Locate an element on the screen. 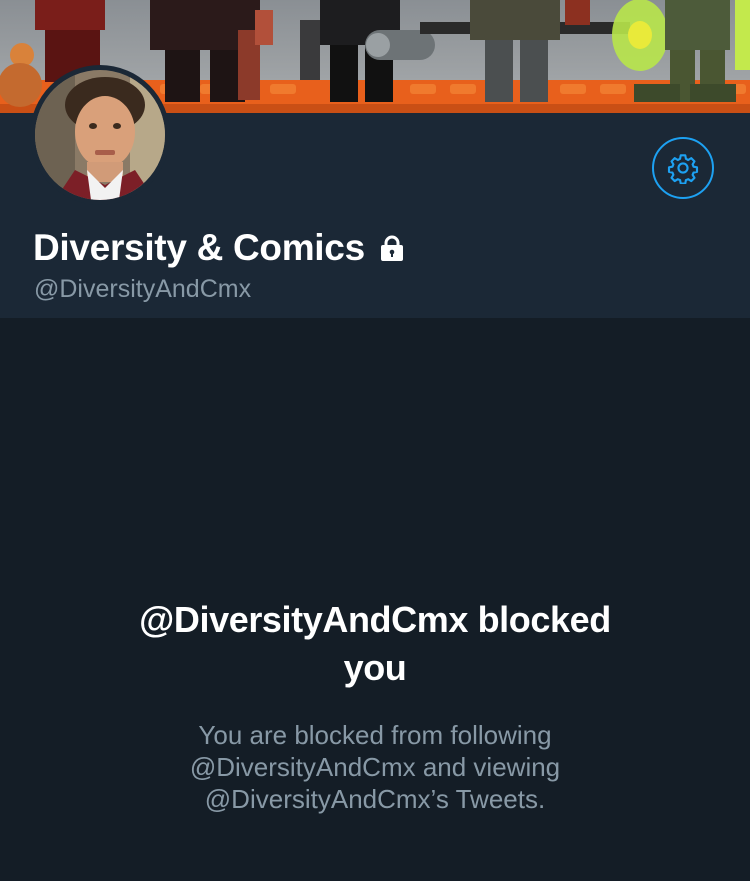 This screenshot has width=750, height=881. settings-button is located at coordinates (683, 168).